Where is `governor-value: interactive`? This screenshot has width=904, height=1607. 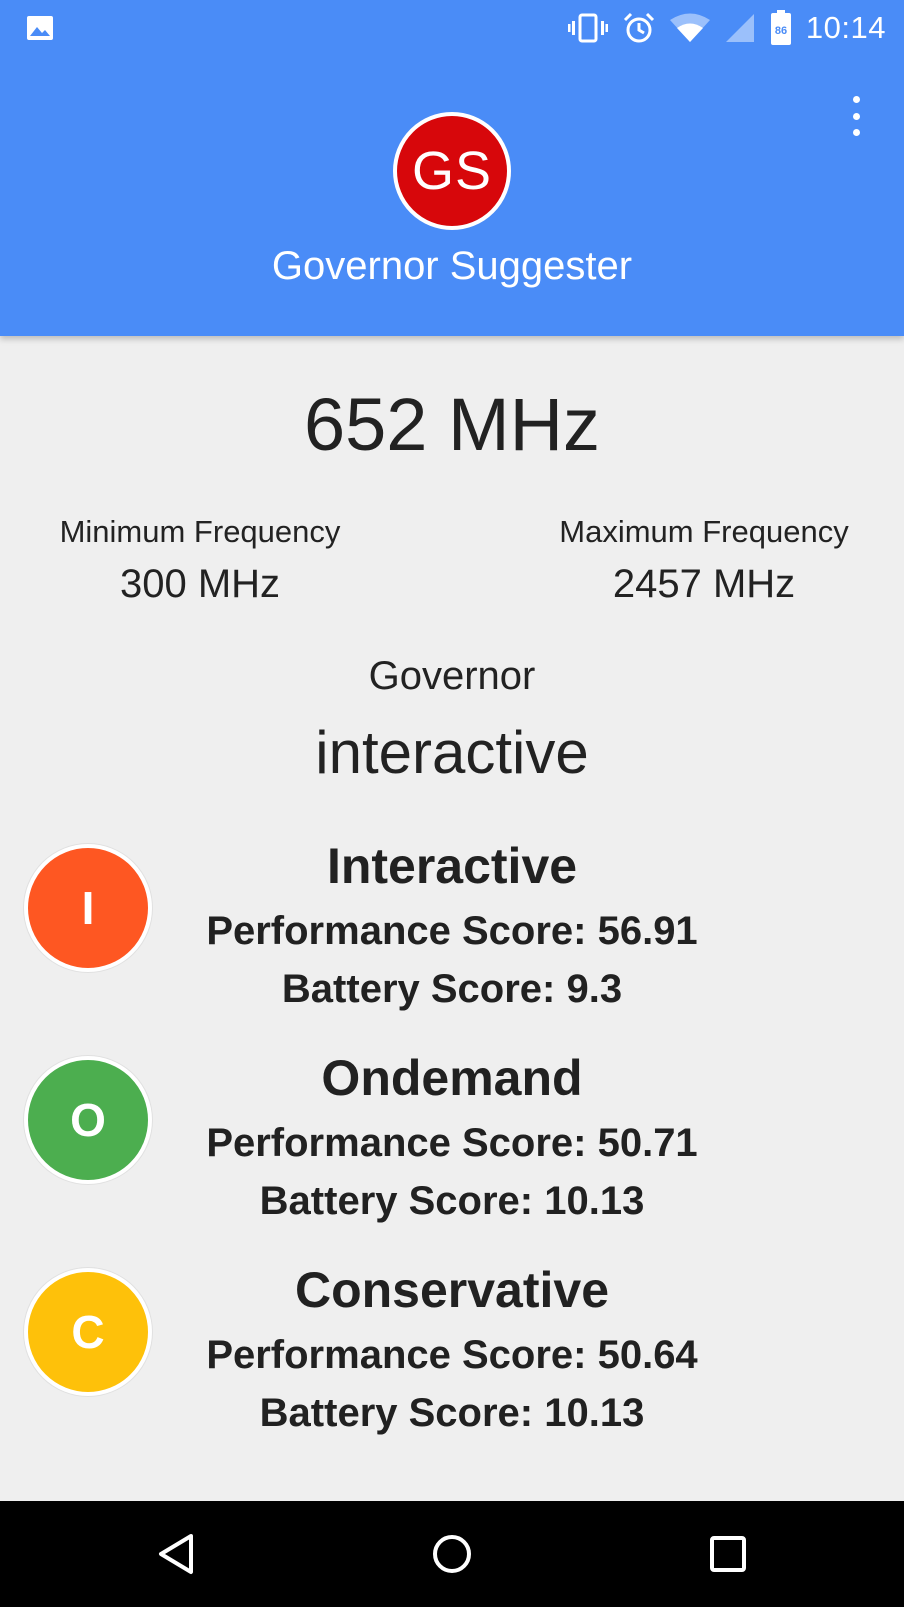 governor-value: interactive is located at coordinates (452, 752).